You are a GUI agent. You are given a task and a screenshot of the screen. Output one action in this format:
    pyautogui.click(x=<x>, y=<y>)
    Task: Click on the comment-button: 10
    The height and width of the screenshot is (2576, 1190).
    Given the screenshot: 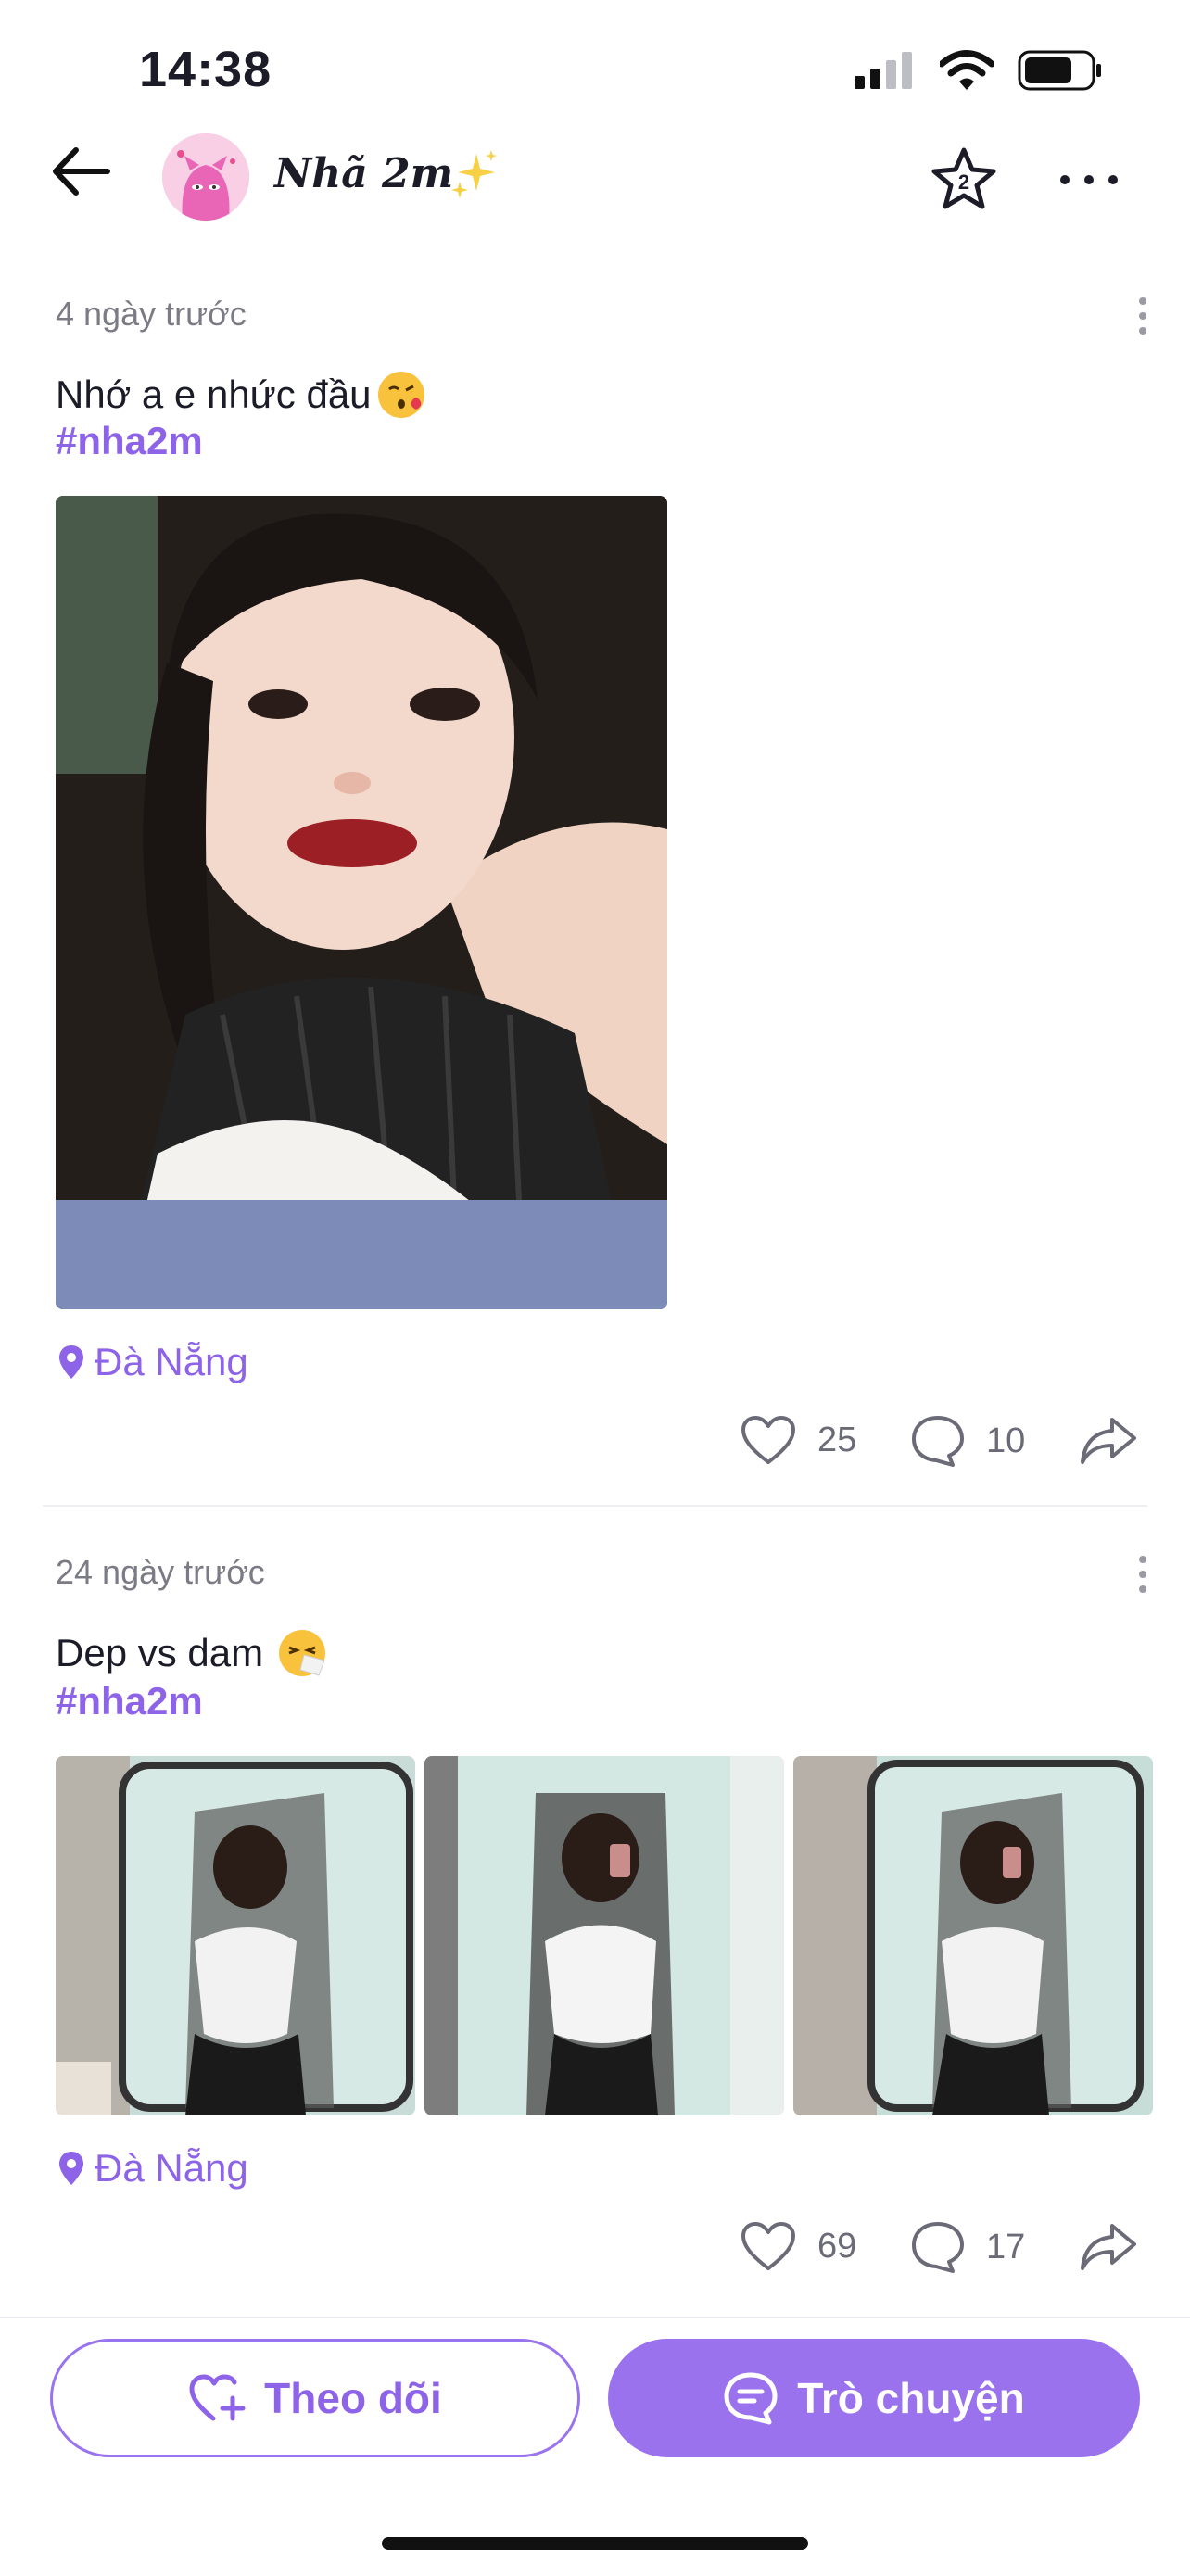 What is the action you would take?
    pyautogui.click(x=967, y=1441)
    